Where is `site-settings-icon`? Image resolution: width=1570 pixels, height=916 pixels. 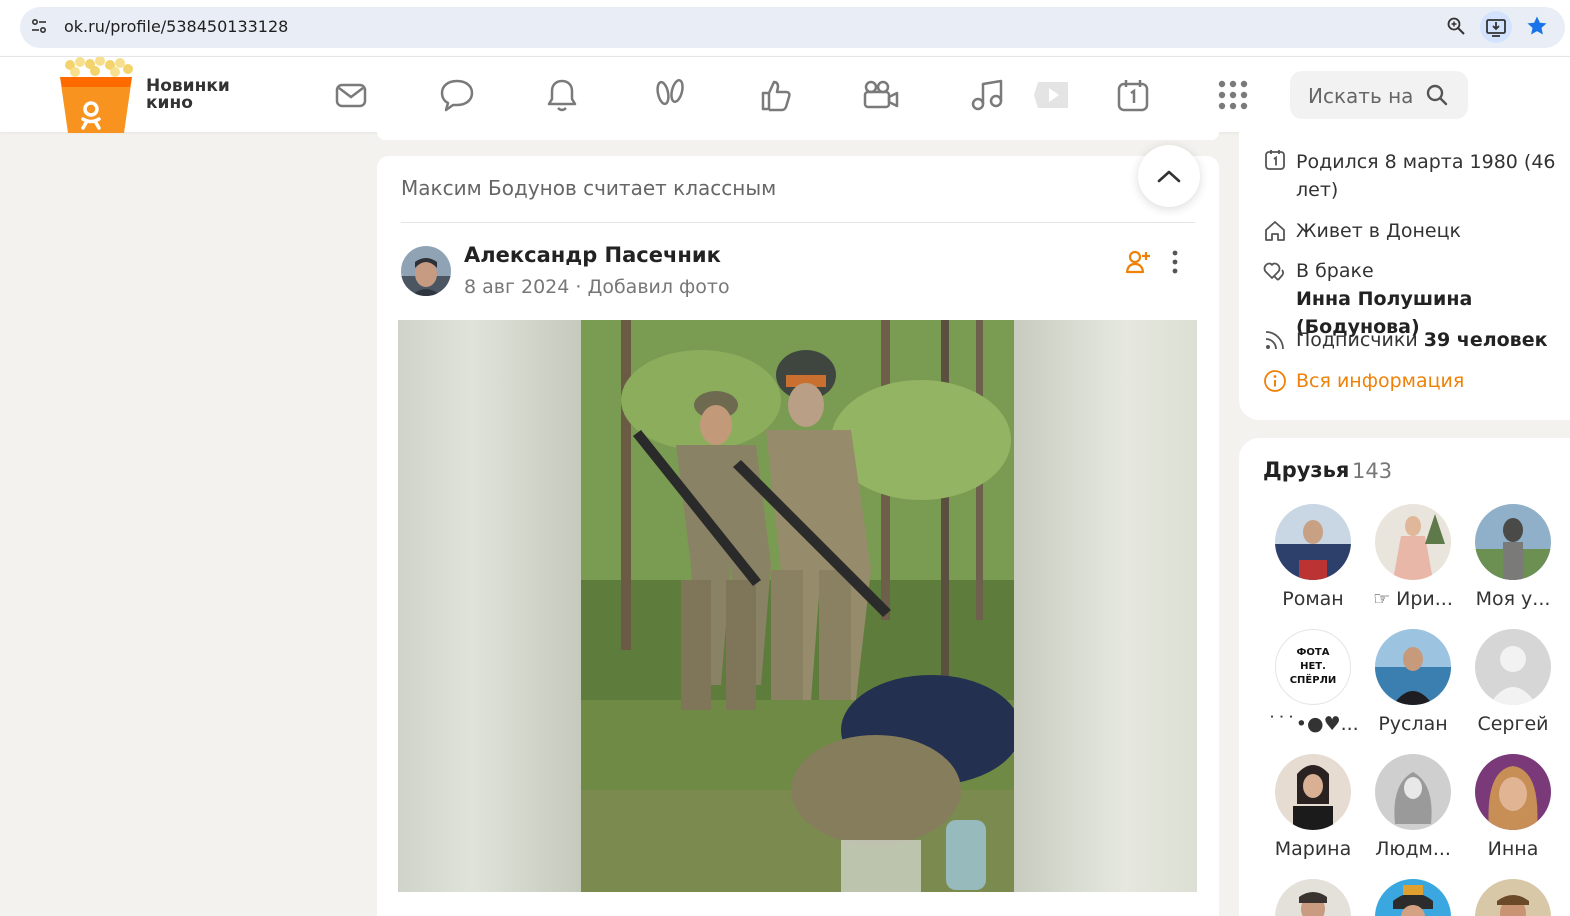
site-settings-icon is located at coordinates (39, 26).